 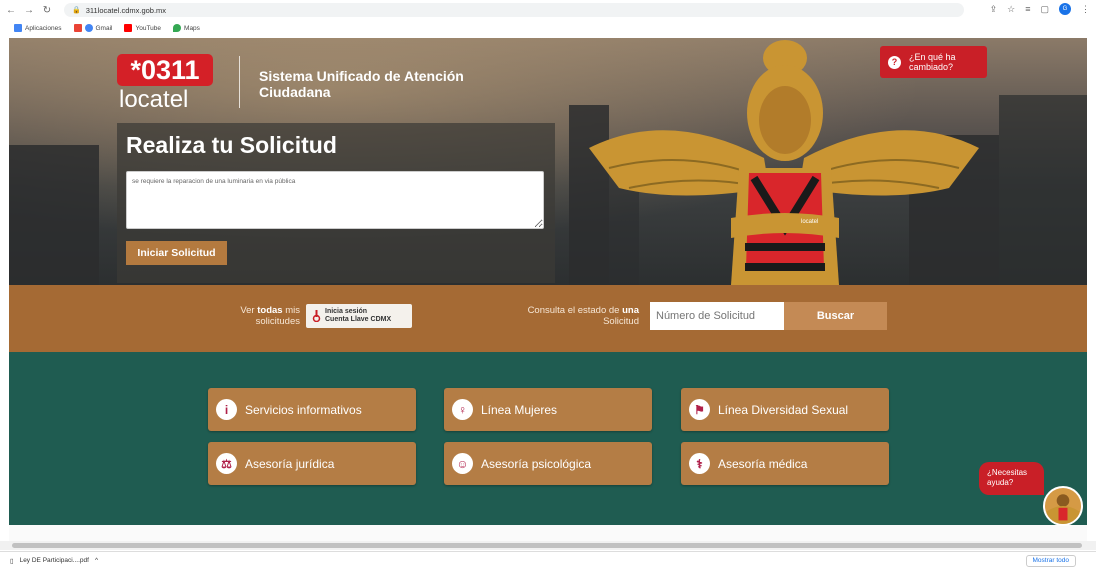 What do you see at coordinates (994, 9) in the screenshot?
I see `share-icon: ⇪` at bounding box center [994, 9].